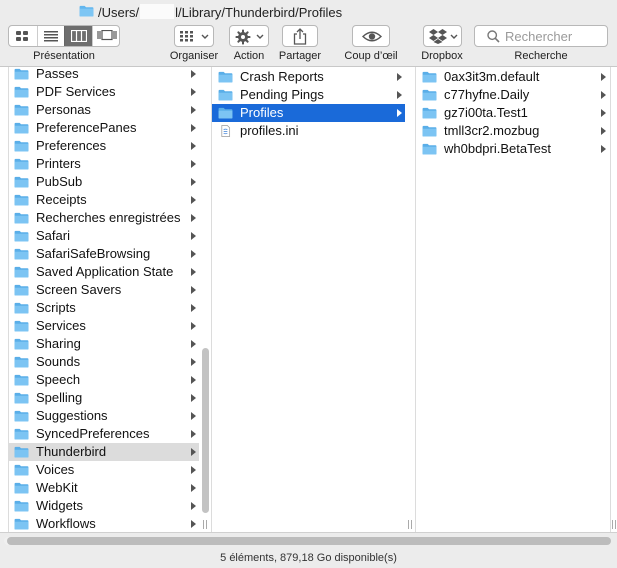 Image resolution: width=617 pixels, height=568 pixels. Describe the element at coordinates (371, 36) in the screenshot. I see `quick-look-button` at that location.